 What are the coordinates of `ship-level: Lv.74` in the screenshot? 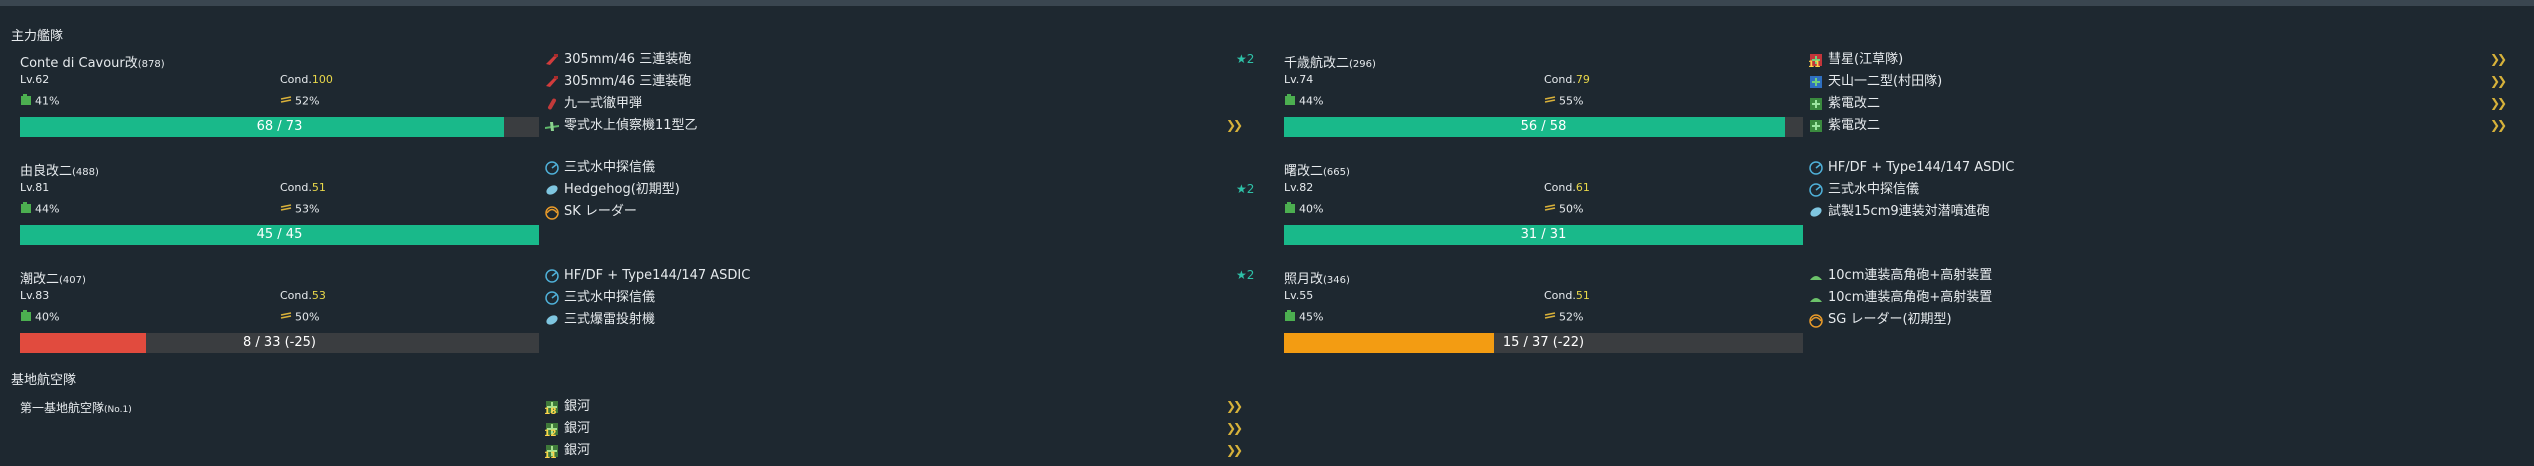 It's located at (1299, 79).